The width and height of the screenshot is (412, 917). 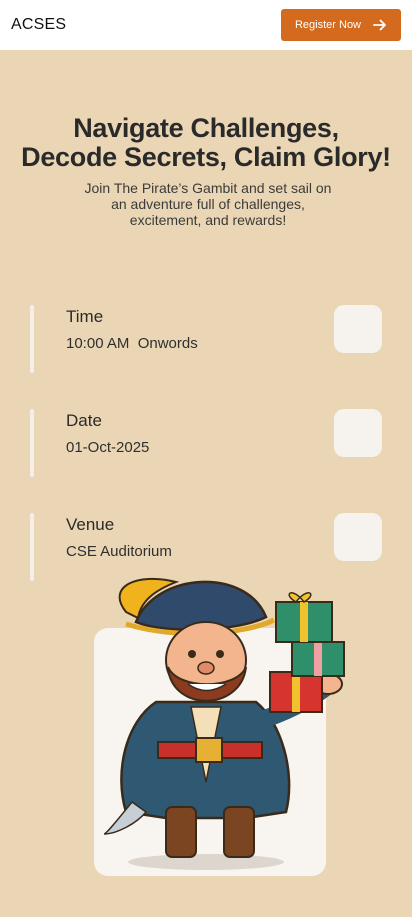 What do you see at coordinates (206, 128) in the screenshot?
I see `hero-title-line-1: Navigate Challenges,` at bounding box center [206, 128].